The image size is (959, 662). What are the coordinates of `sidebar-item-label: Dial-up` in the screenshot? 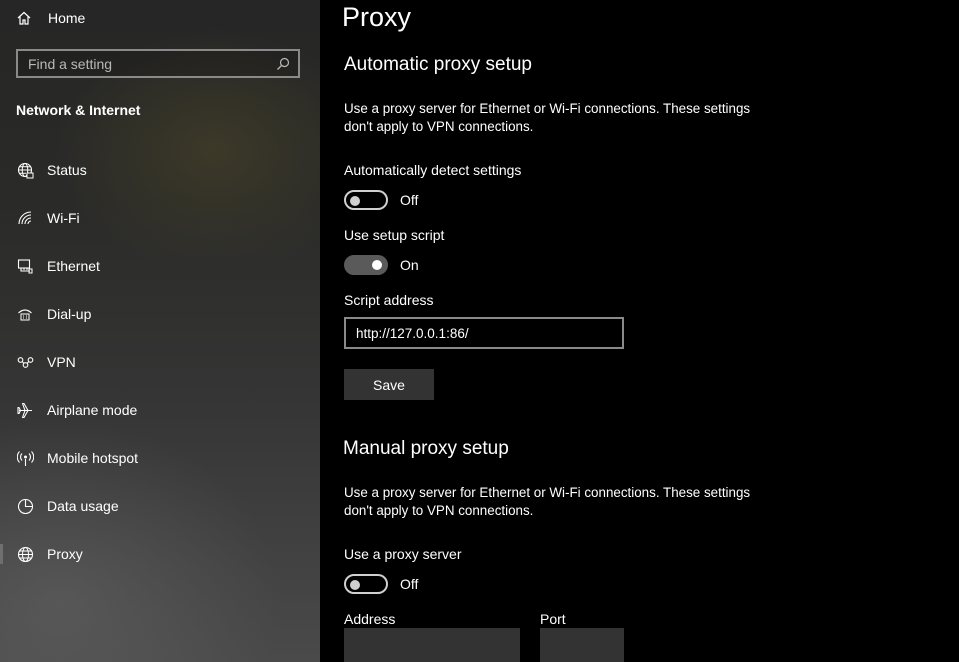 It's located at (69, 314).